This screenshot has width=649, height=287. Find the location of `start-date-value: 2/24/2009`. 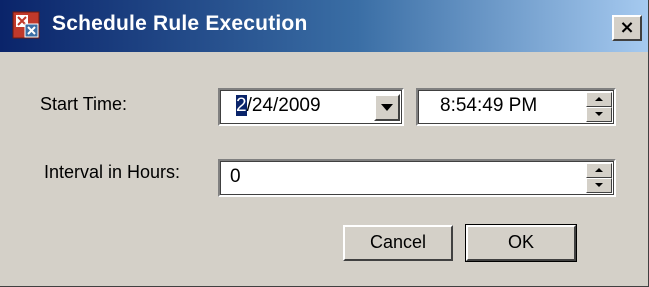

start-date-value: 2/24/2009 is located at coordinates (278, 106).